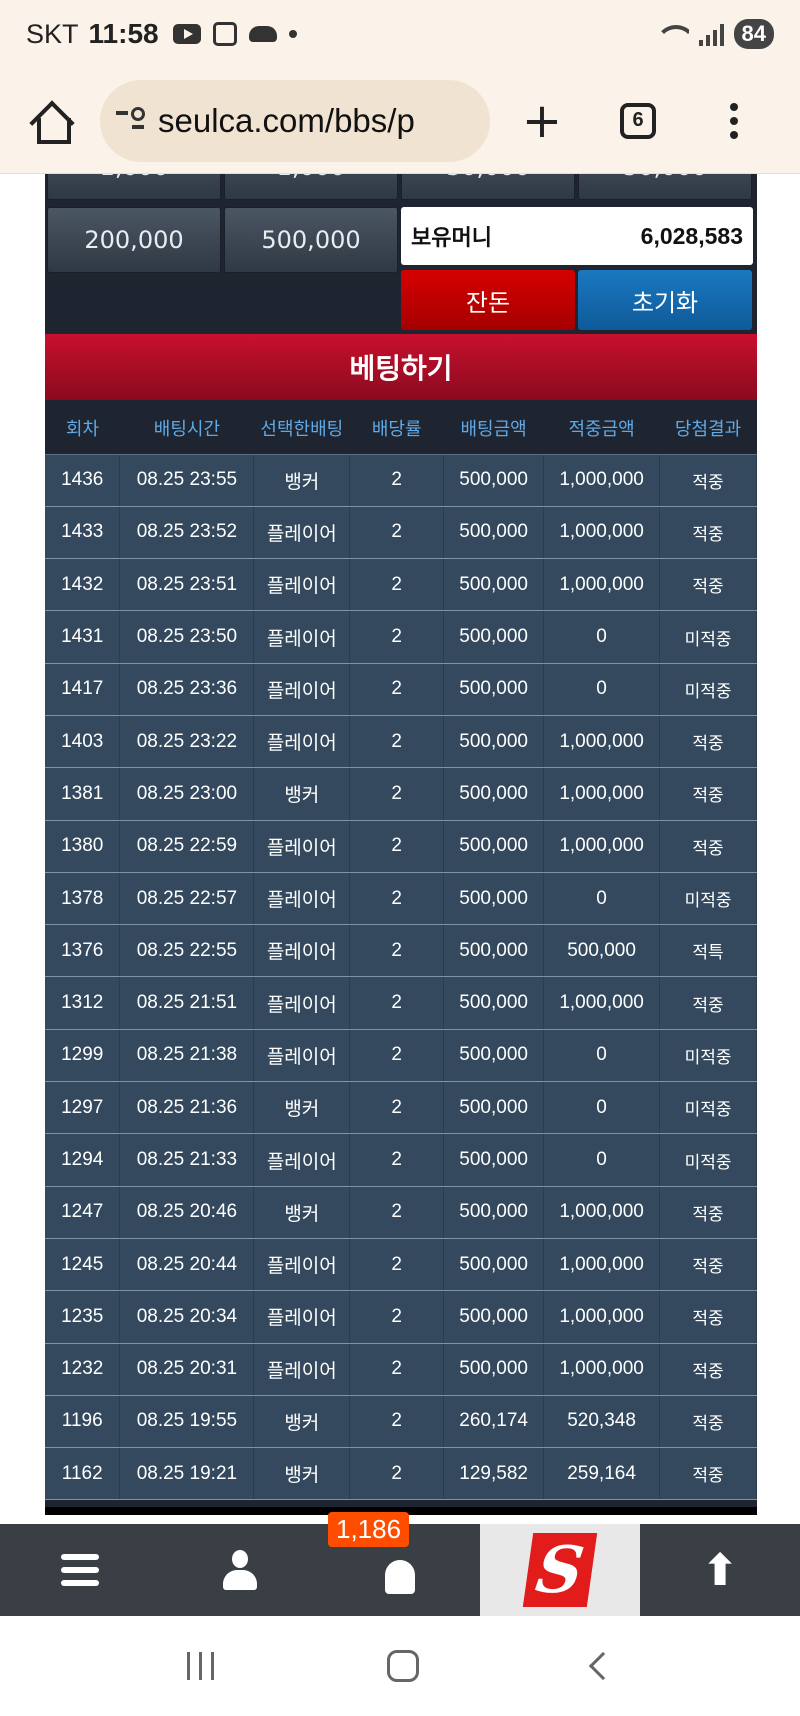 The width and height of the screenshot is (800, 1716). What do you see at coordinates (83, 480) in the screenshot?
I see `round-cell: 1436` at bounding box center [83, 480].